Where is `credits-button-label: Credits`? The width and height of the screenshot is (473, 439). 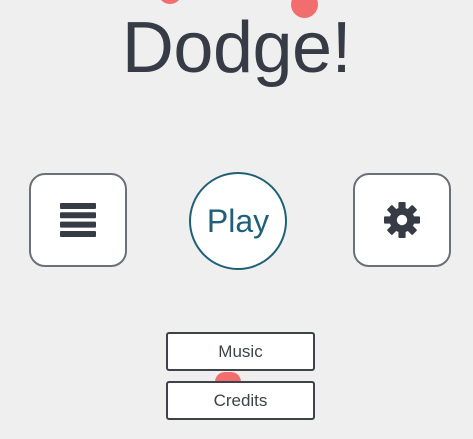 credits-button-label: Credits is located at coordinates (240, 400).